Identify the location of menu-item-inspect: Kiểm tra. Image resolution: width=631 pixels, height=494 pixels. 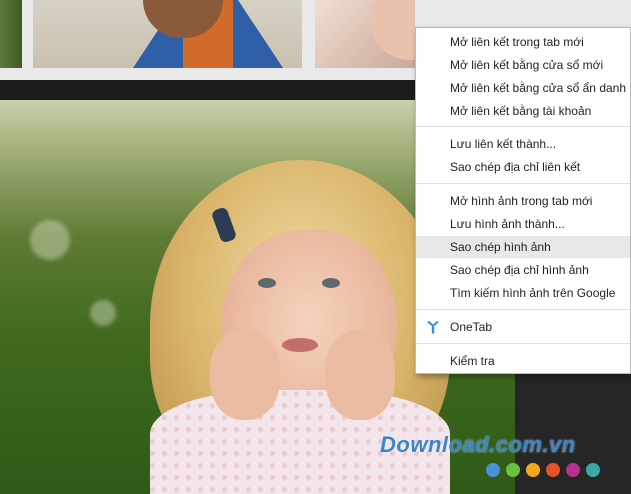
(523, 361).